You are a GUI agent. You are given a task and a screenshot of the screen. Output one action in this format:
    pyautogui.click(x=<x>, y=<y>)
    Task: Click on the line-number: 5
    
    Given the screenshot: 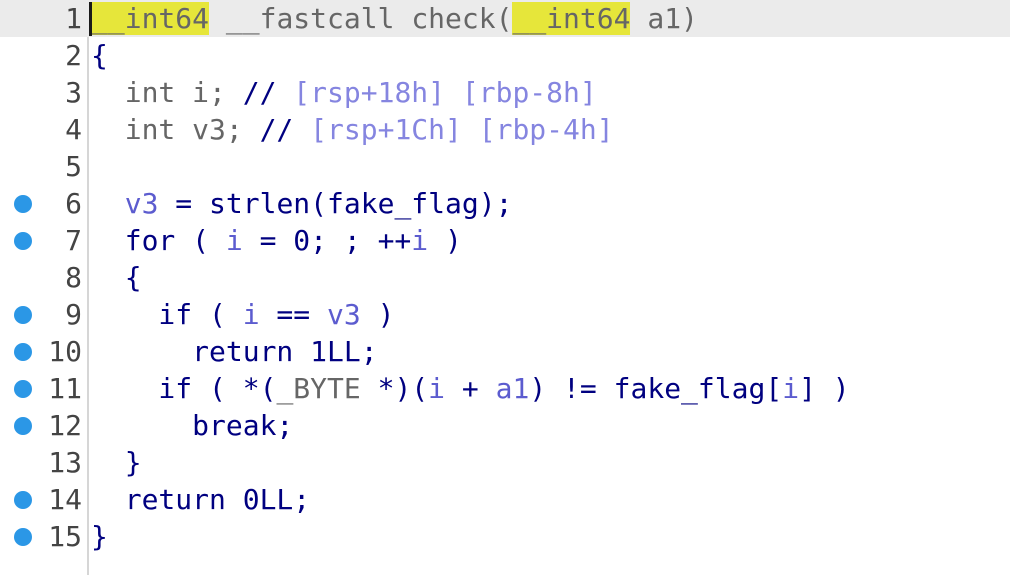 What is the action you would take?
    pyautogui.click(x=73, y=166)
    